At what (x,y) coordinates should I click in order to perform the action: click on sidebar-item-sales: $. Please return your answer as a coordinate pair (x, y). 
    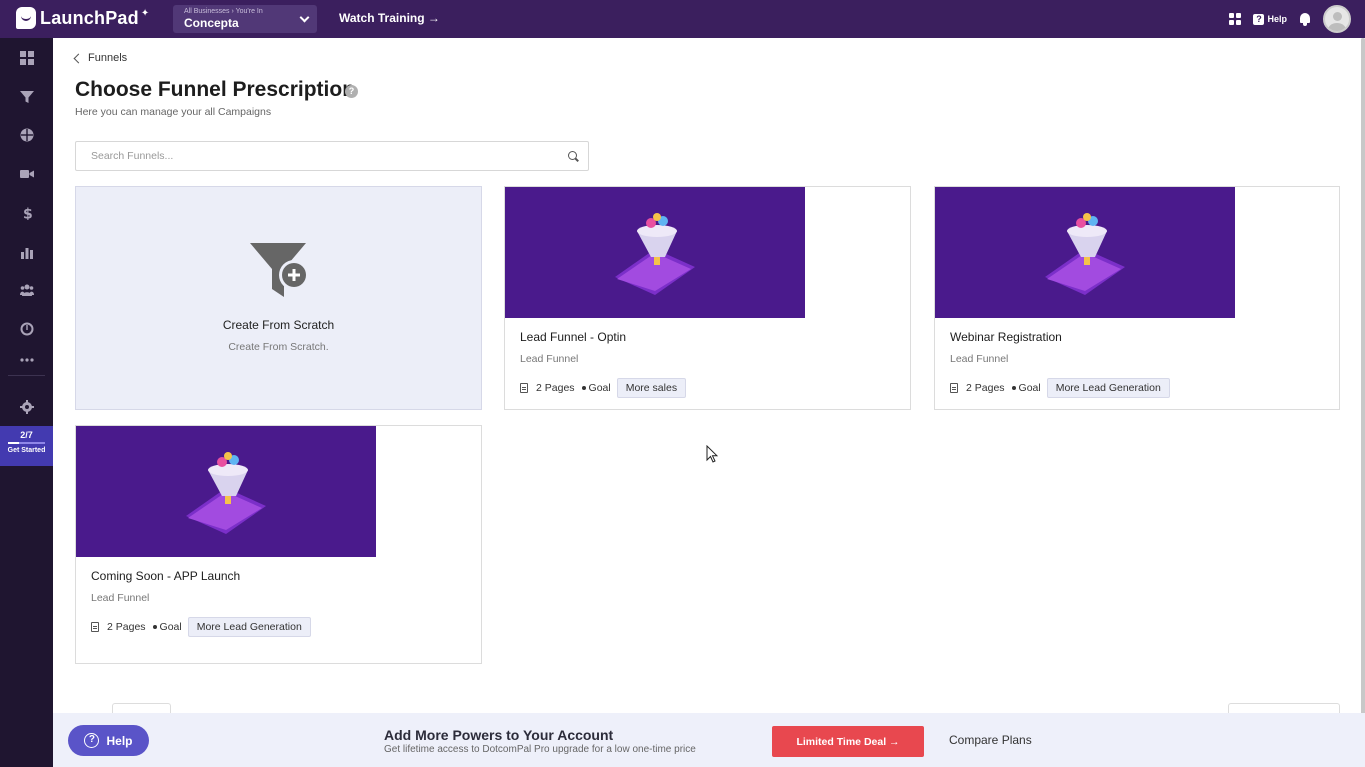
    Looking at the image, I should click on (26, 213).